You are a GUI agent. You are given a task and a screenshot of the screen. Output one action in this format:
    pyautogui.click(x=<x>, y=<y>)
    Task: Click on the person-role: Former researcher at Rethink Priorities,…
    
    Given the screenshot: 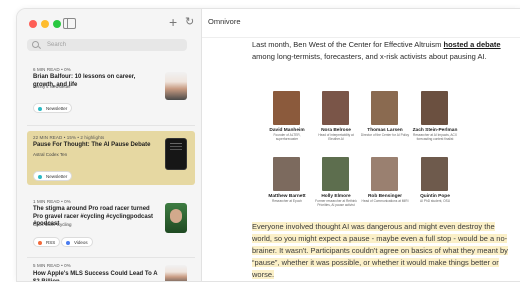 What is the action you would take?
    pyautogui.click(x=336, y=203)
    